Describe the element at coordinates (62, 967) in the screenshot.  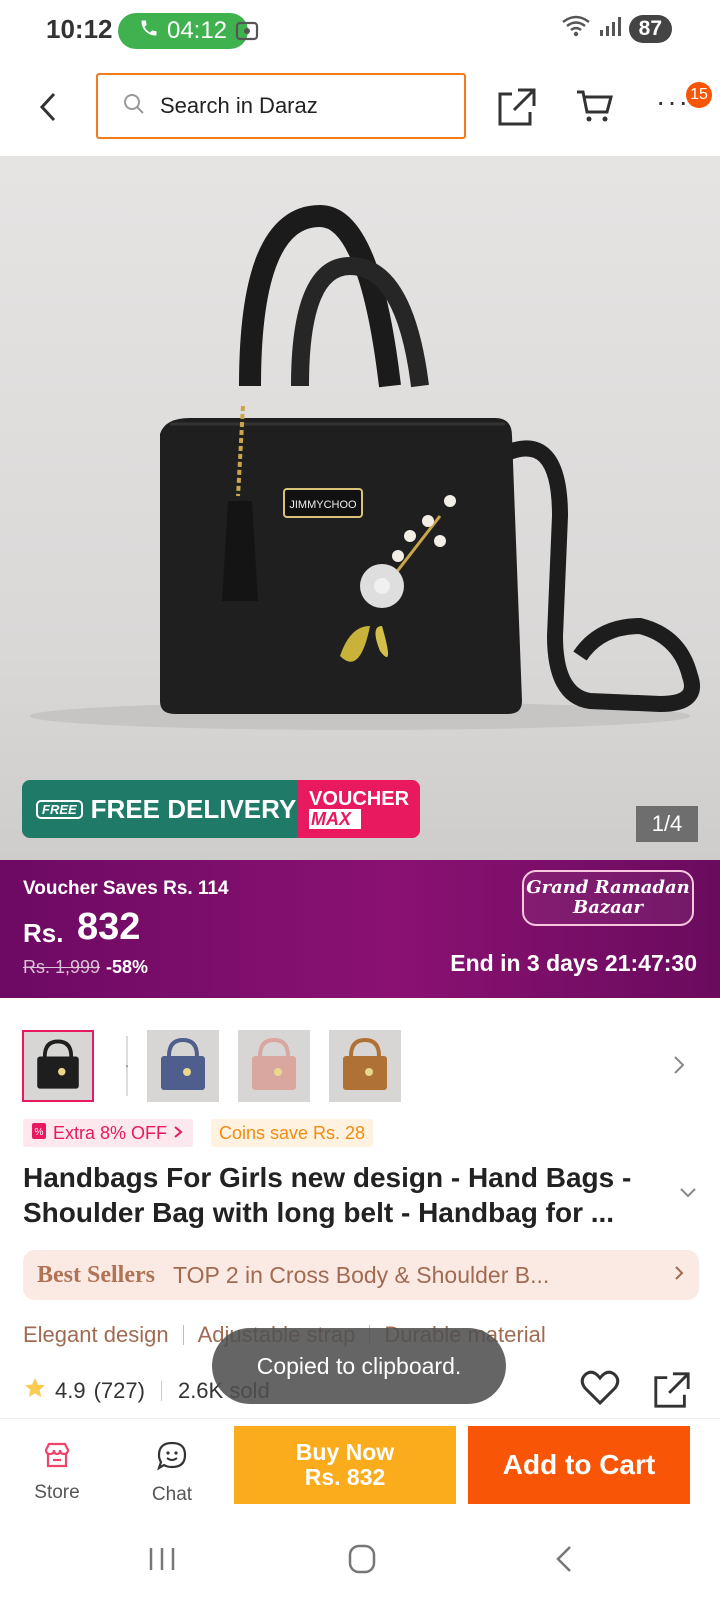
I see `original-price: Rs. 1,999` at that location.